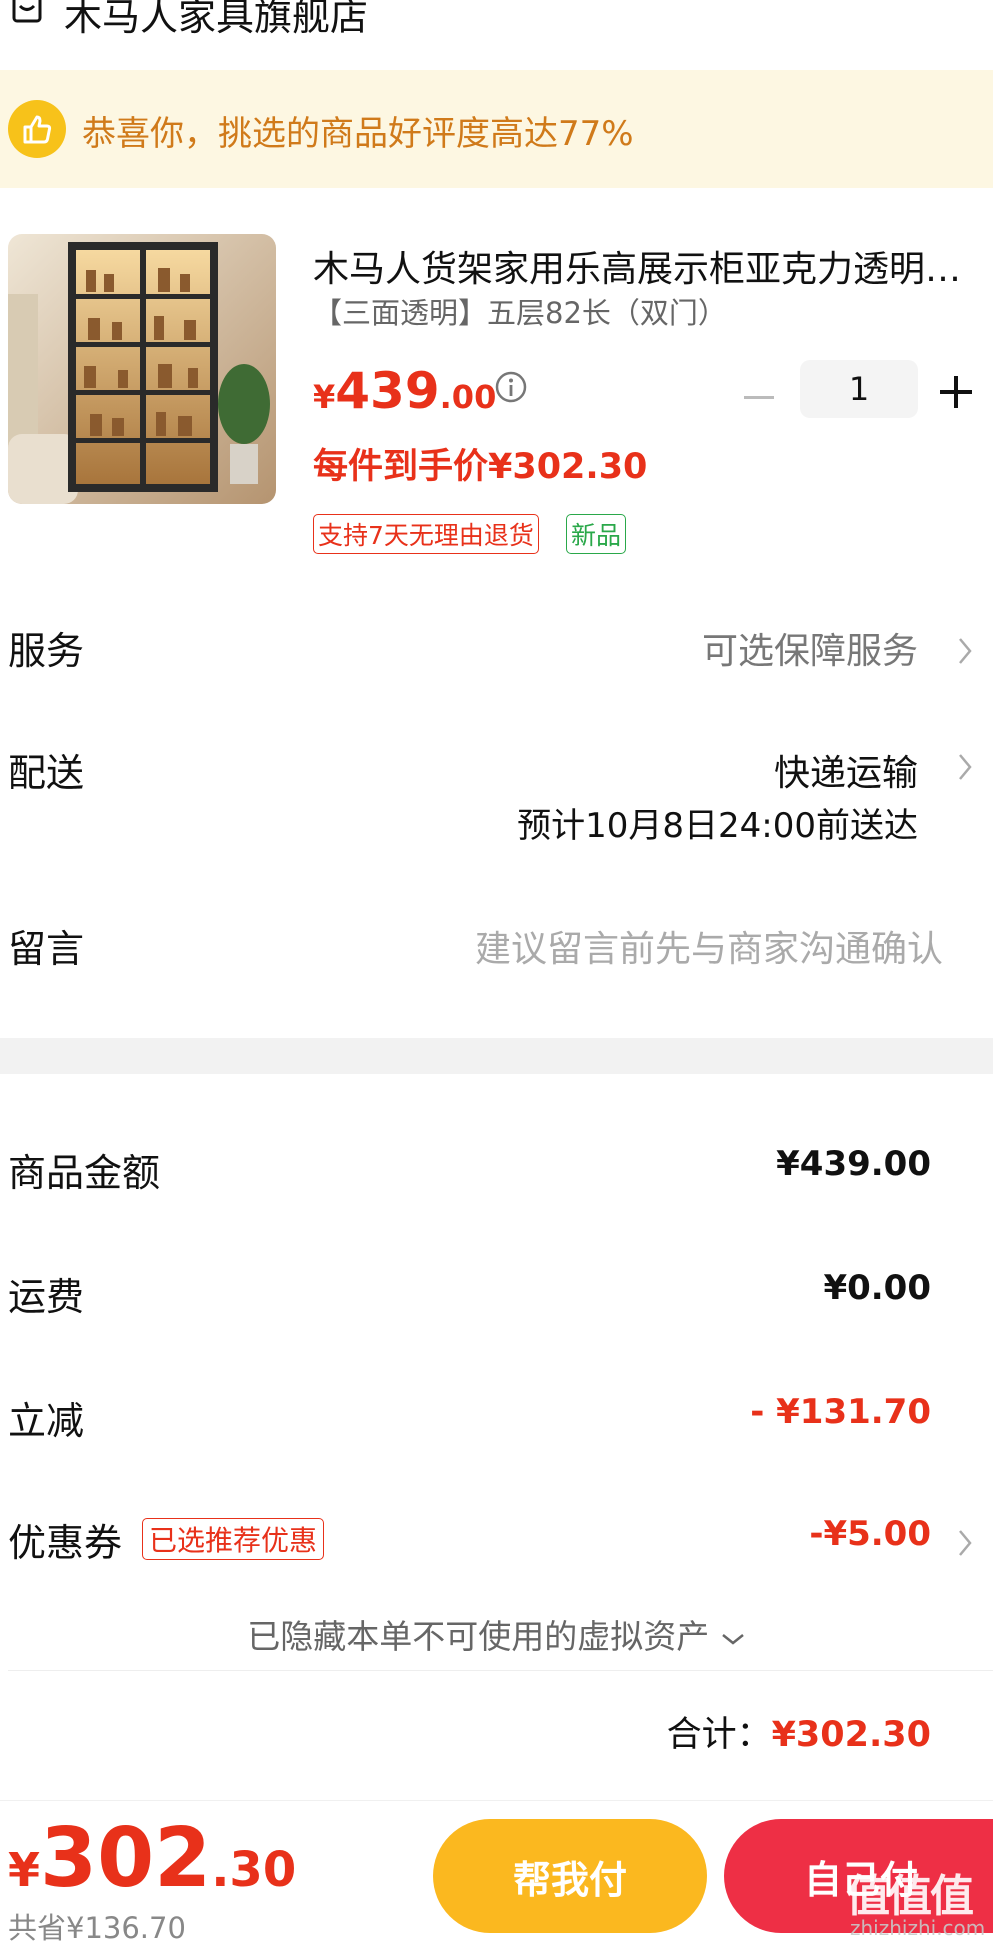  Describe the element at coordinates (24, 1870) in the screenshot. I see `payable-currency: ¥` at that location.